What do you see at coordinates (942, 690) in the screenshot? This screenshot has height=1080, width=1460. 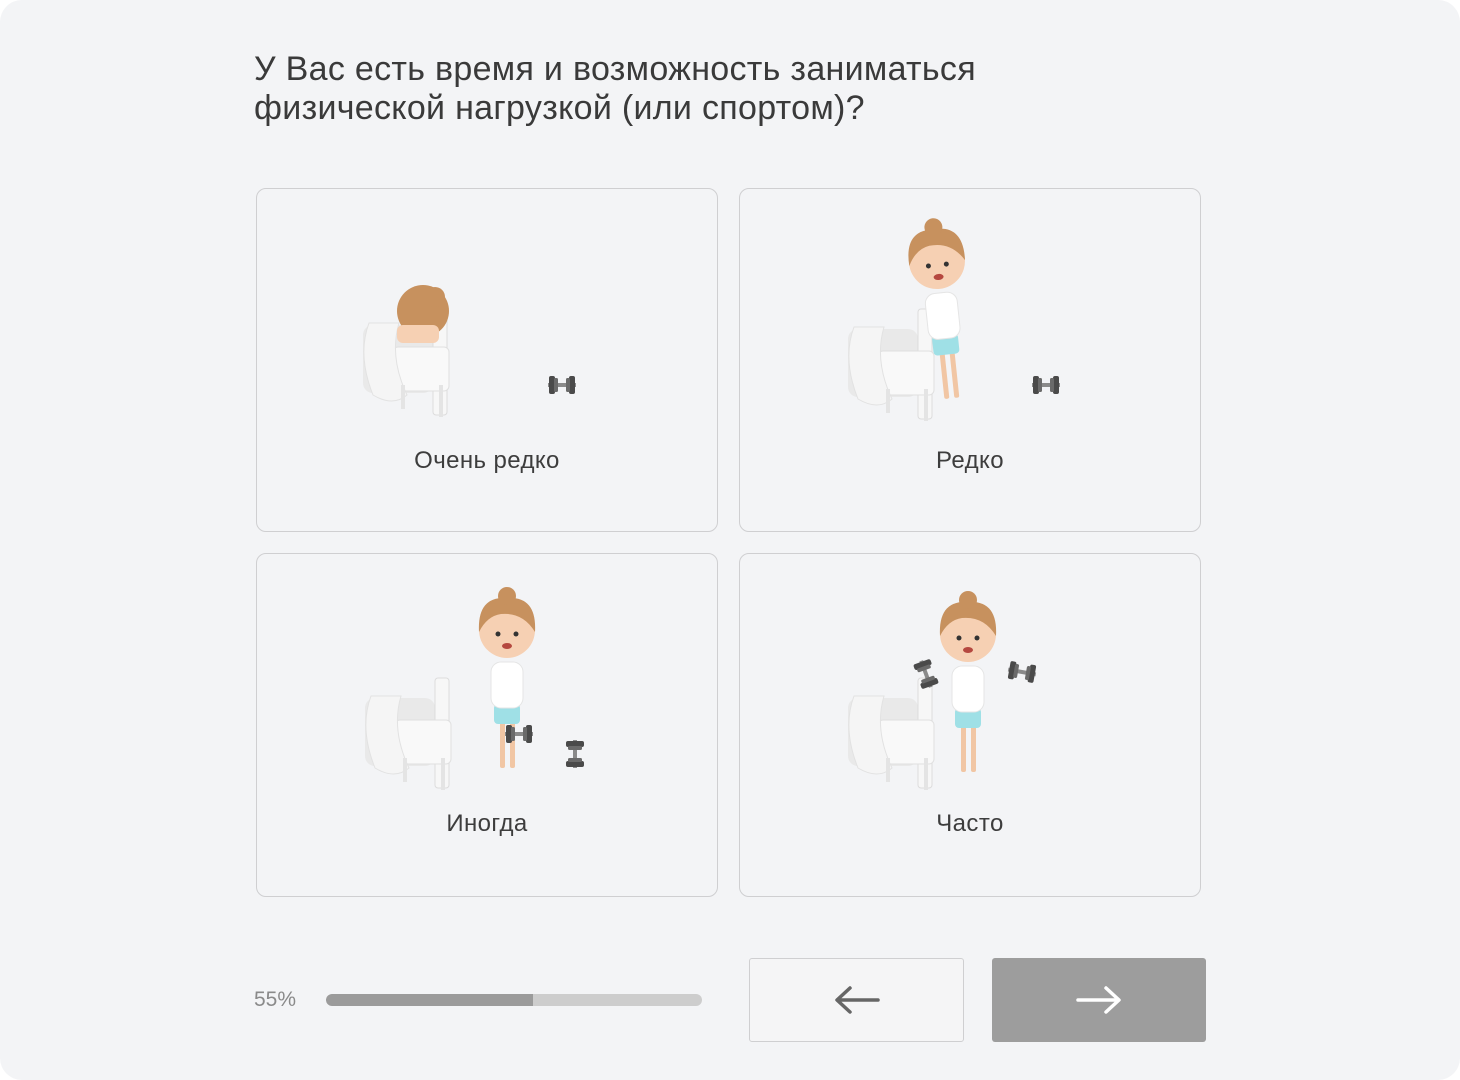 I see `lifting-two-dumbbells-illustration` at bounding box center [942, 690].